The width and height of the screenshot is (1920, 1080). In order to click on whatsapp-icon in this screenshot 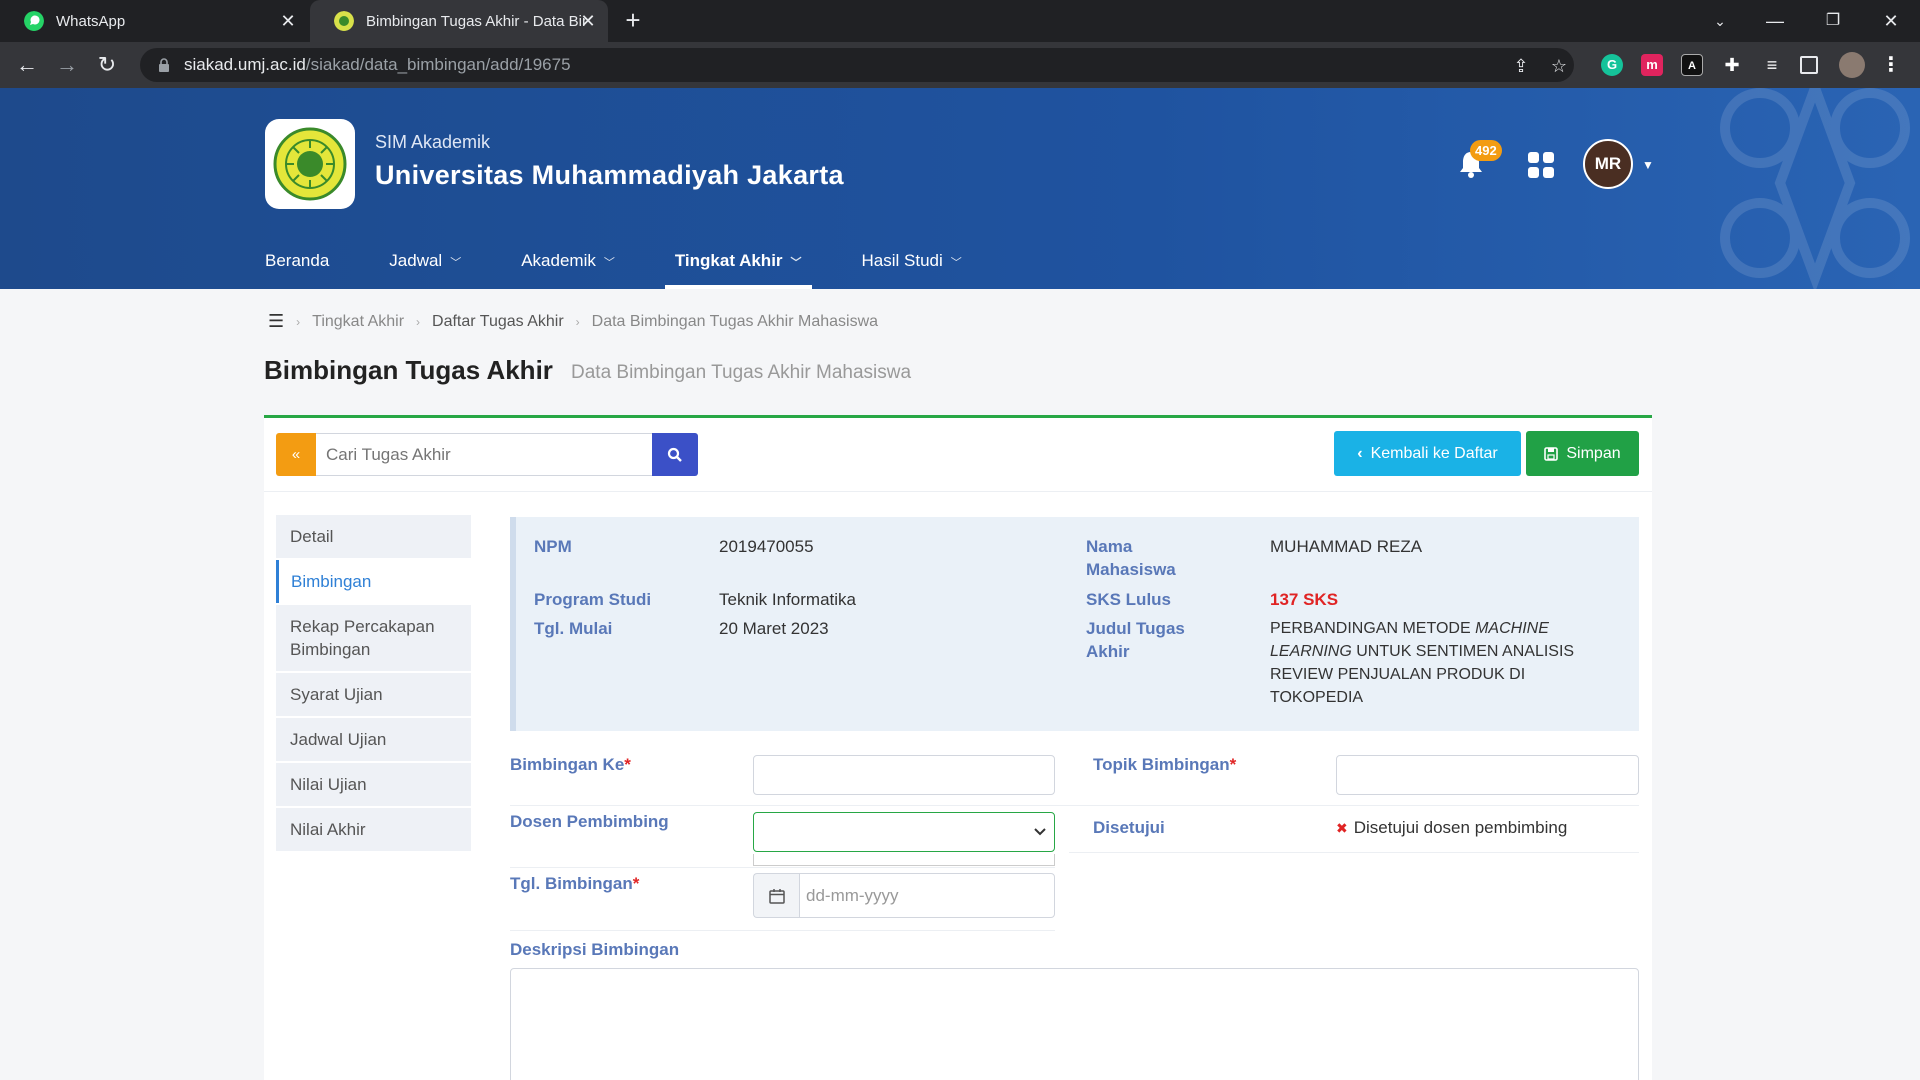, I will do `click(34, 21)`.